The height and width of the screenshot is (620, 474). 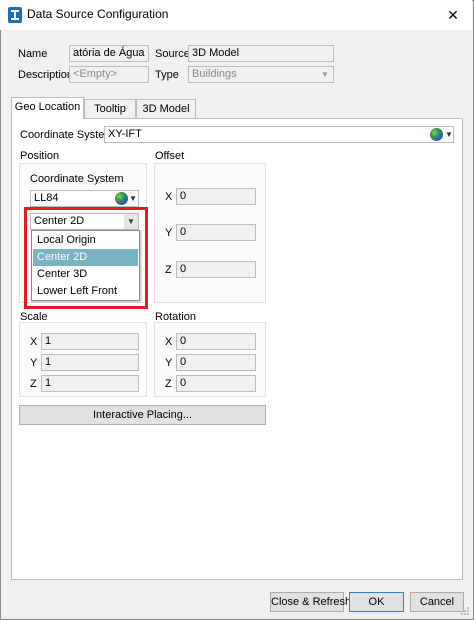 I want to click on tab-3d-model: 3D Model, so click(x=166, y=109).